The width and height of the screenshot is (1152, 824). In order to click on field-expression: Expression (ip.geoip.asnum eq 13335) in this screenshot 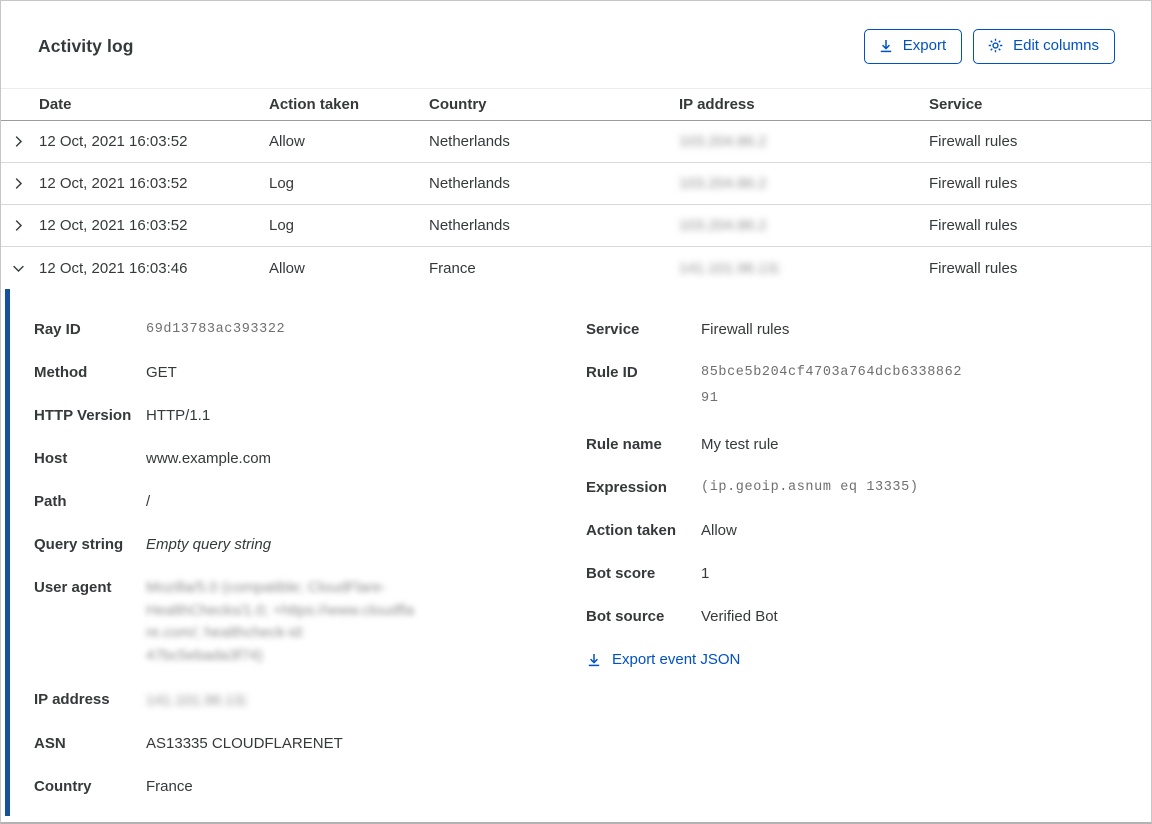, I will do `click(752, 487)`.